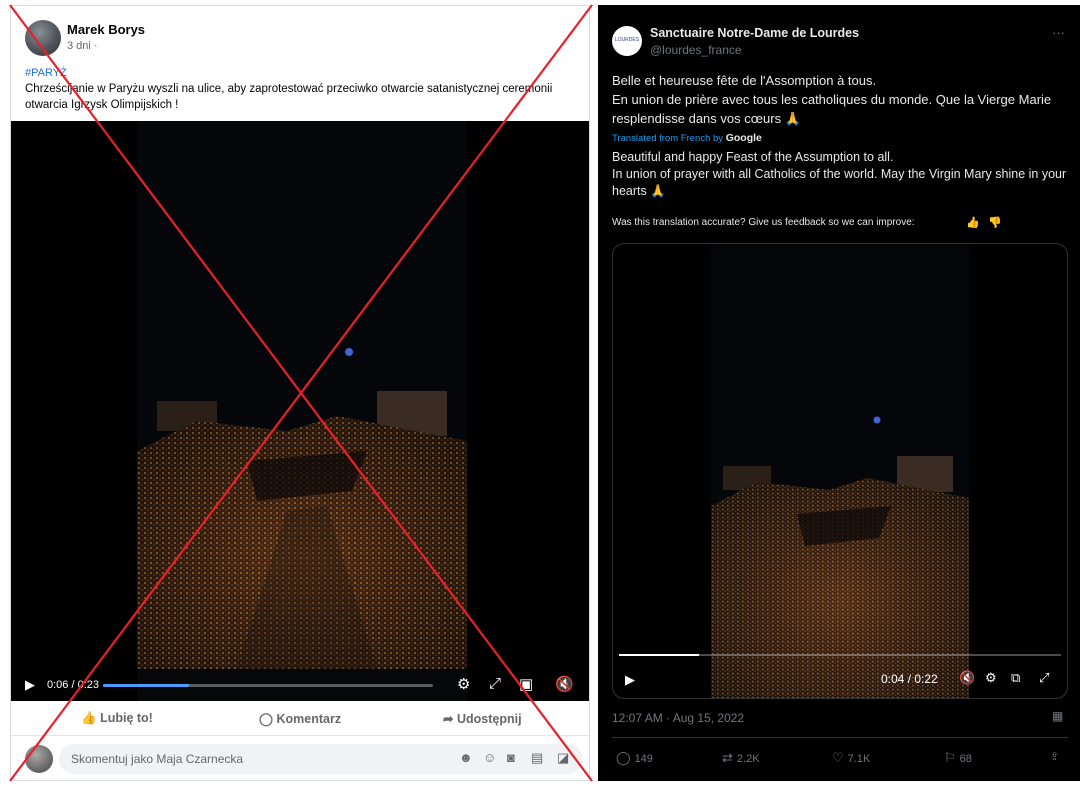 This screenshot has width=1085, height=786. Describe the element at coordinates (995, 222) in the screenshot. I see `thumbs-down-icon: 👎` at that location.